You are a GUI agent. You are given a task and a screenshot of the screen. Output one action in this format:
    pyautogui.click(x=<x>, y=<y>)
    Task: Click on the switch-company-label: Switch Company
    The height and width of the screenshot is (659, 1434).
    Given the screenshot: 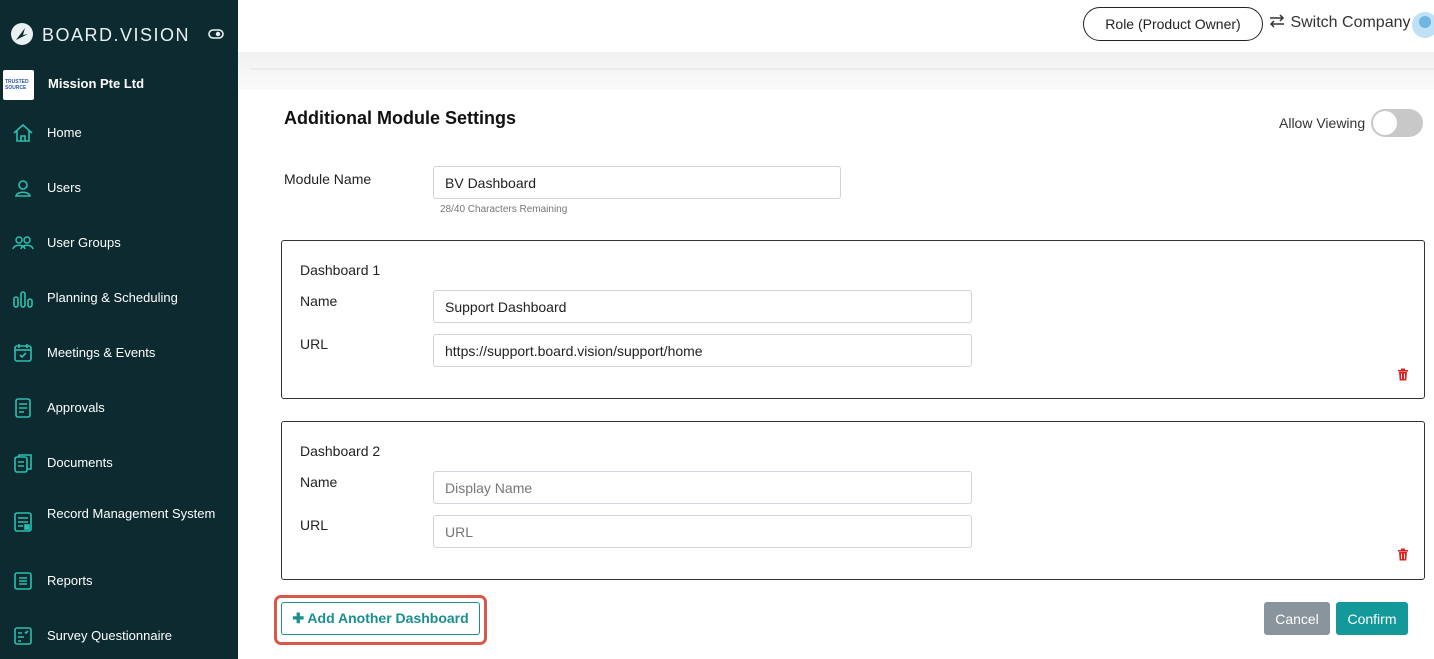 What is the action you would take?
    pyautogui.click(x=1350, y=22)
    